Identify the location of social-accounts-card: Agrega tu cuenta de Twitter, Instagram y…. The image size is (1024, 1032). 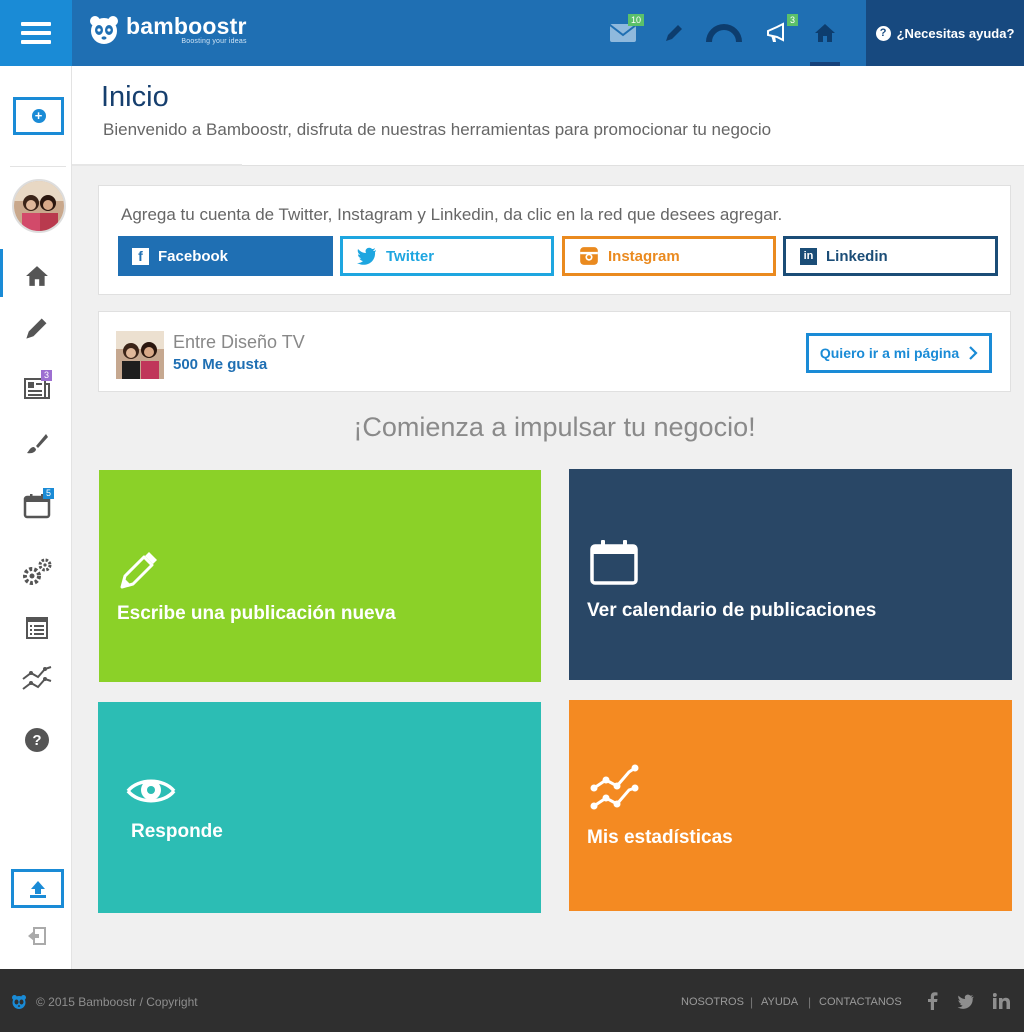
(554, 240).